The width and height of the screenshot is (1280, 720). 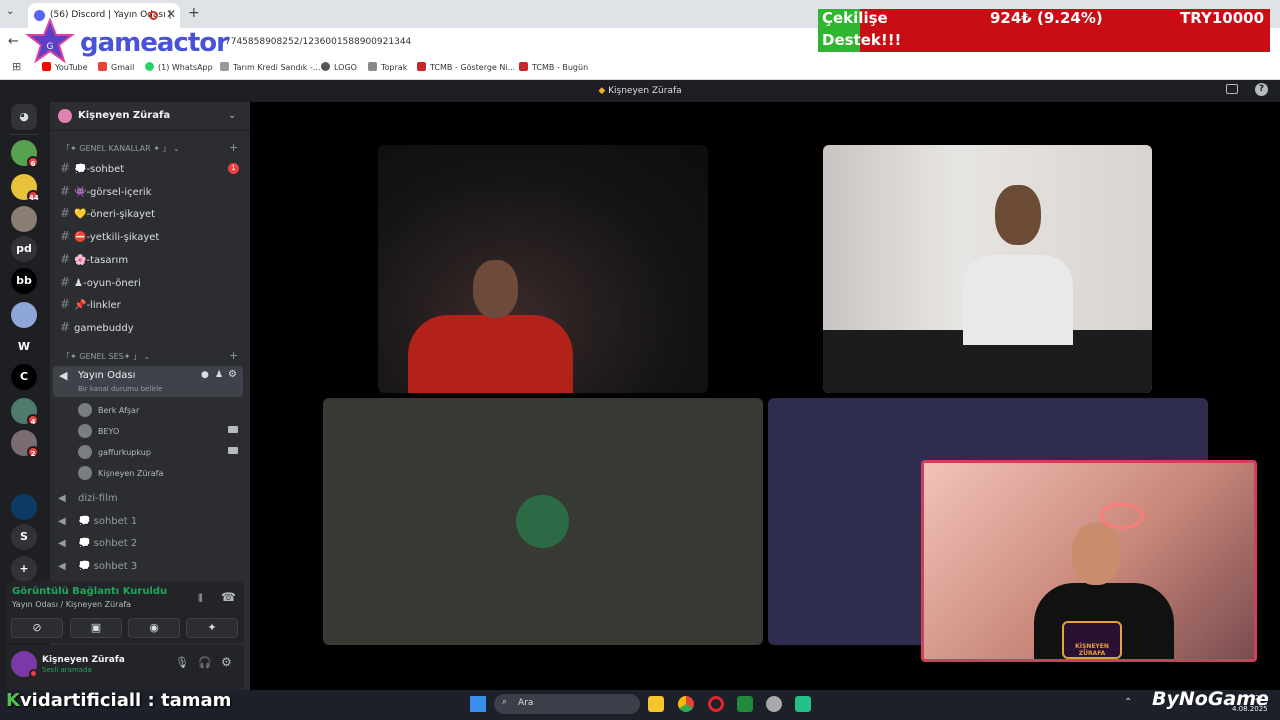 What do you see at coordinates (478, 704) in the screenshot?
I see `windows-start-icon` at bounding box center [478, 704].